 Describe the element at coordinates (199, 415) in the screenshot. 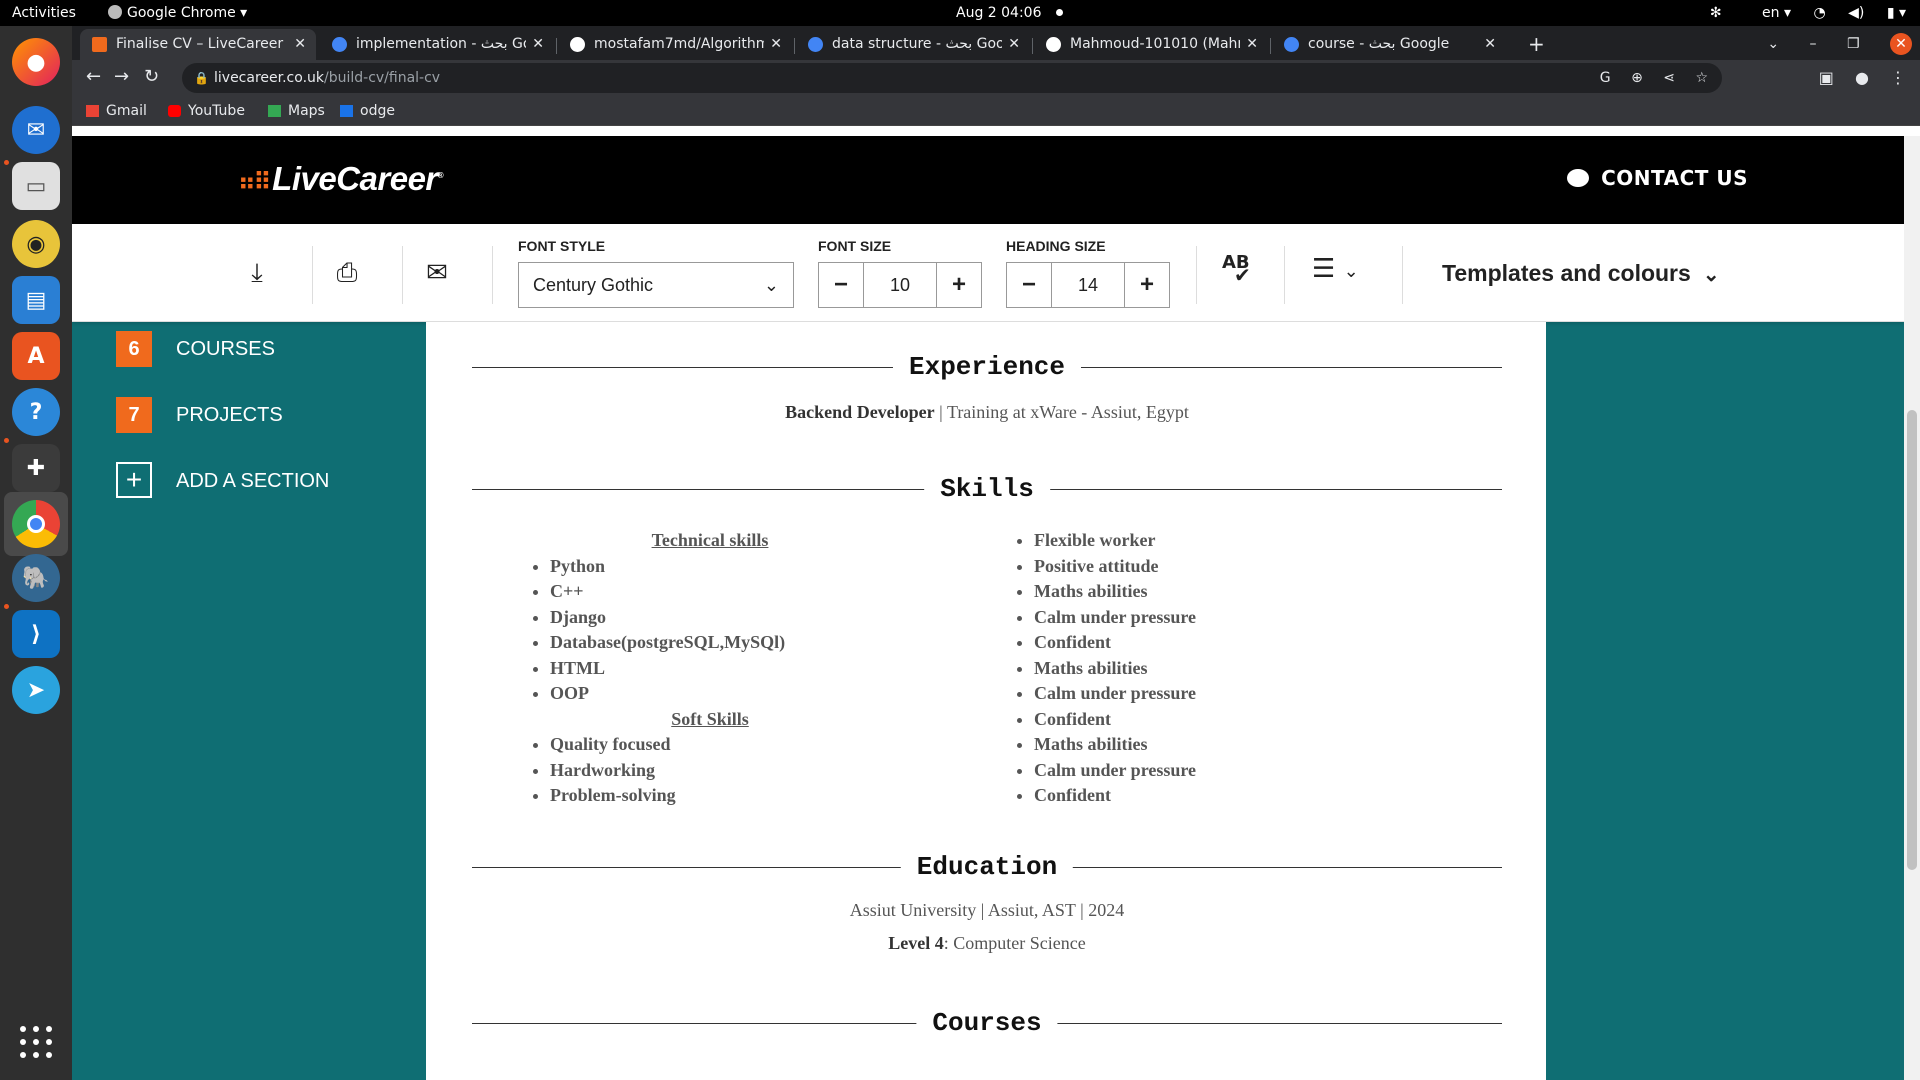

I see `sidebar-item-projects: 7 PROJECTS` at that location.